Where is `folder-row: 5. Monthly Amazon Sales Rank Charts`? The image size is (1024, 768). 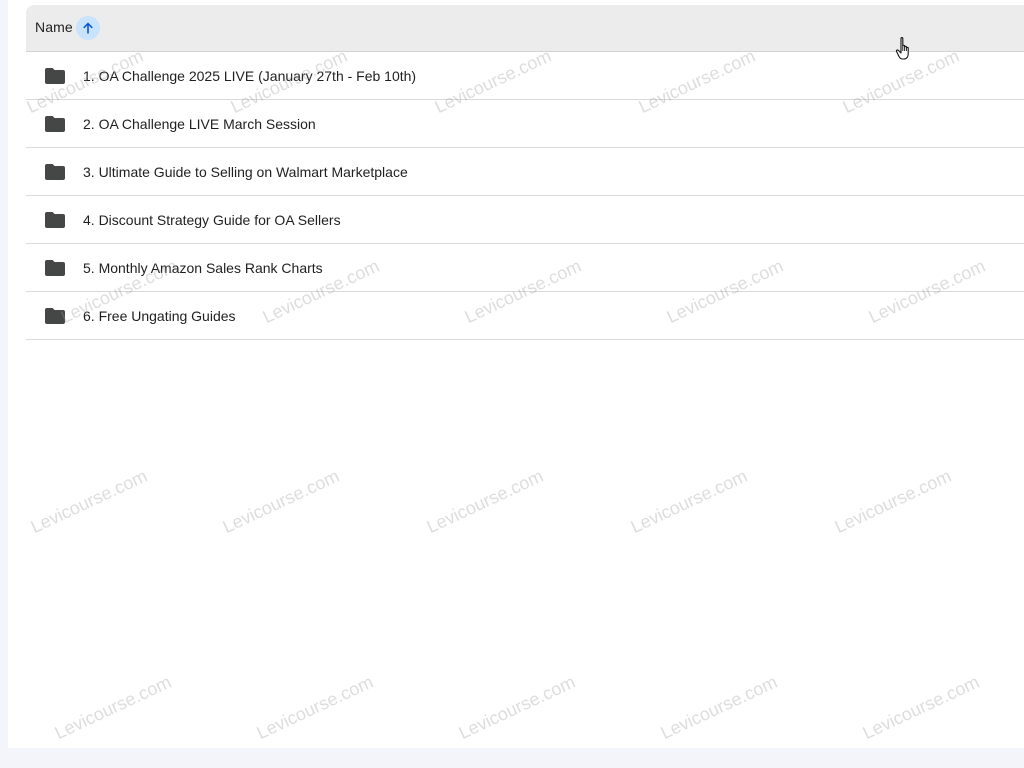 folder-row: 5. Monthly Amazon Sales Rank Charts is located at coordinates (525, 268).